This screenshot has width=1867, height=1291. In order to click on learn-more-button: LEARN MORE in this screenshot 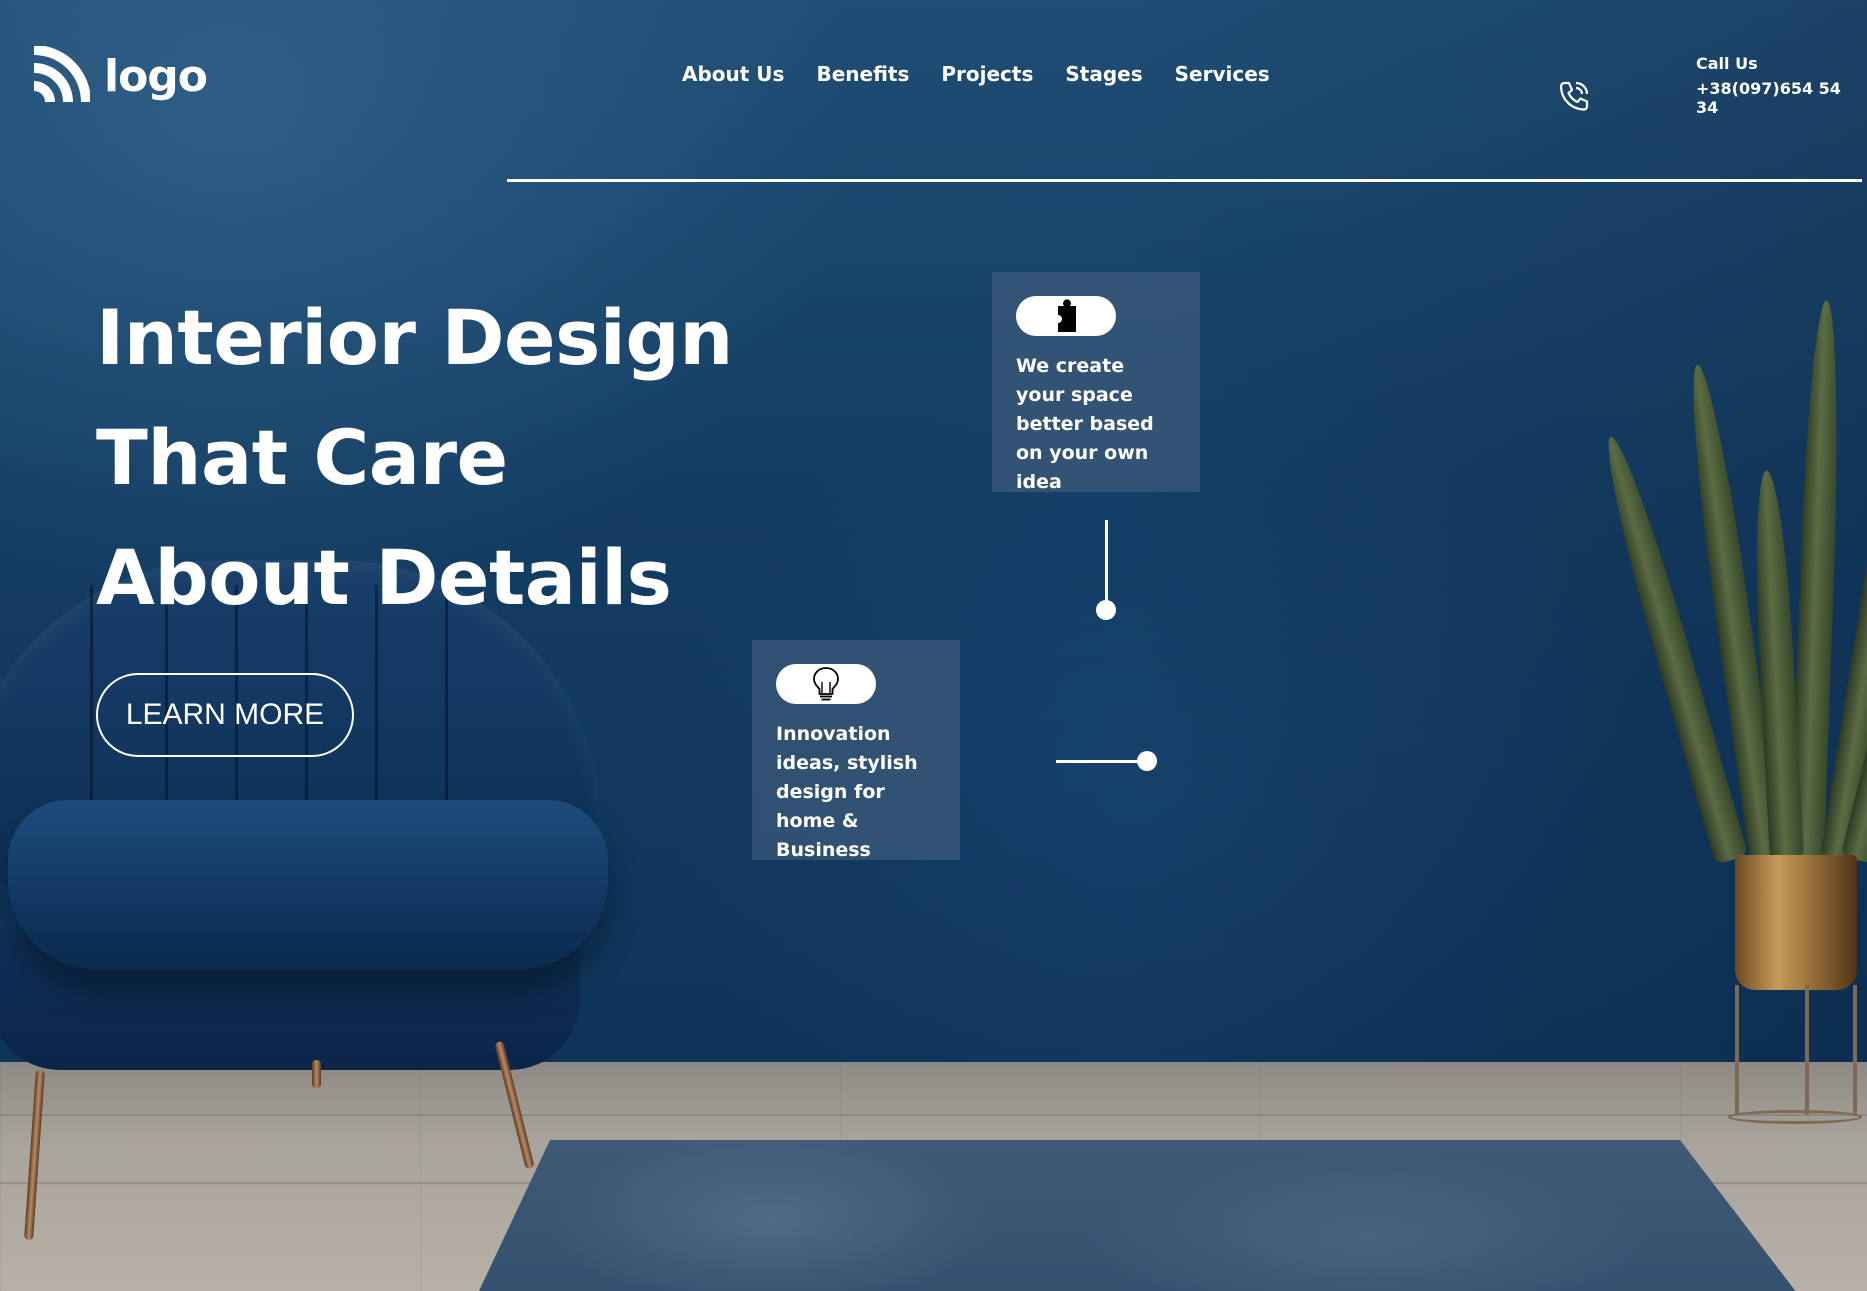, I will do `click(225, 715)`.